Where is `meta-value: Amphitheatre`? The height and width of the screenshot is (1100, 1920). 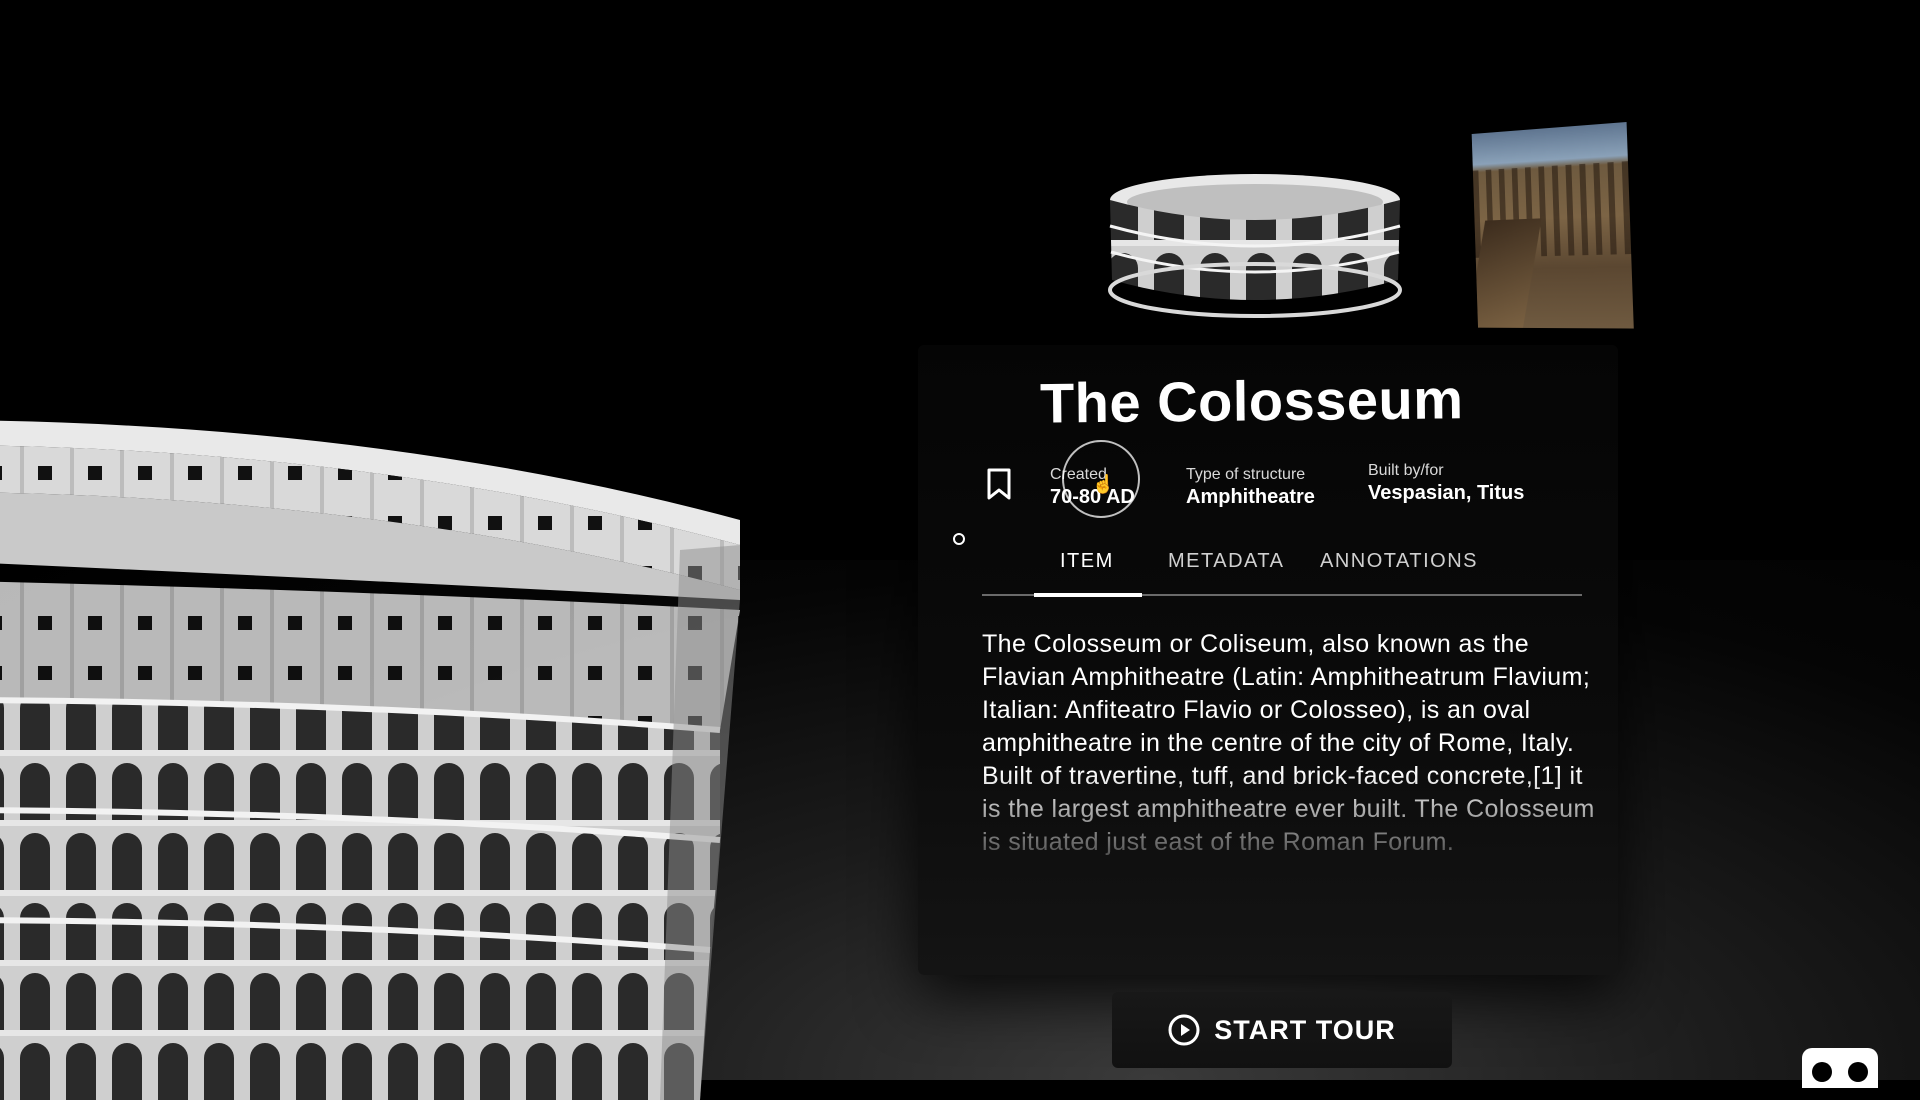 meta-value: Amphitheatre is located at coordinates (1250, 497).